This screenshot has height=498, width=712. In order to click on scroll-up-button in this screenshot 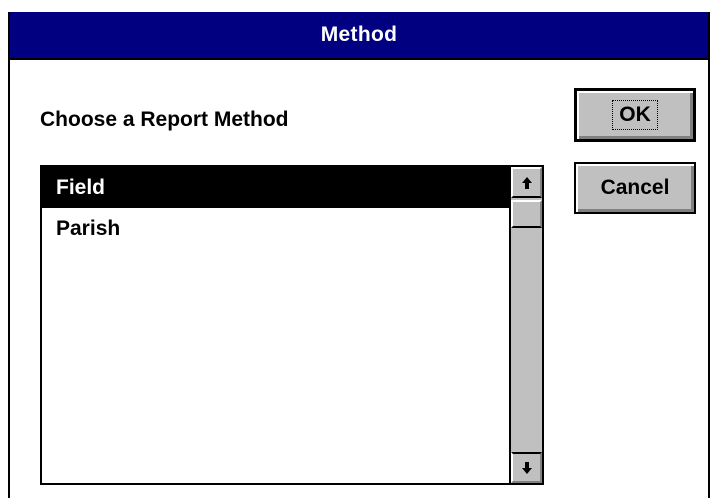, I will do `click(526, 182)`.